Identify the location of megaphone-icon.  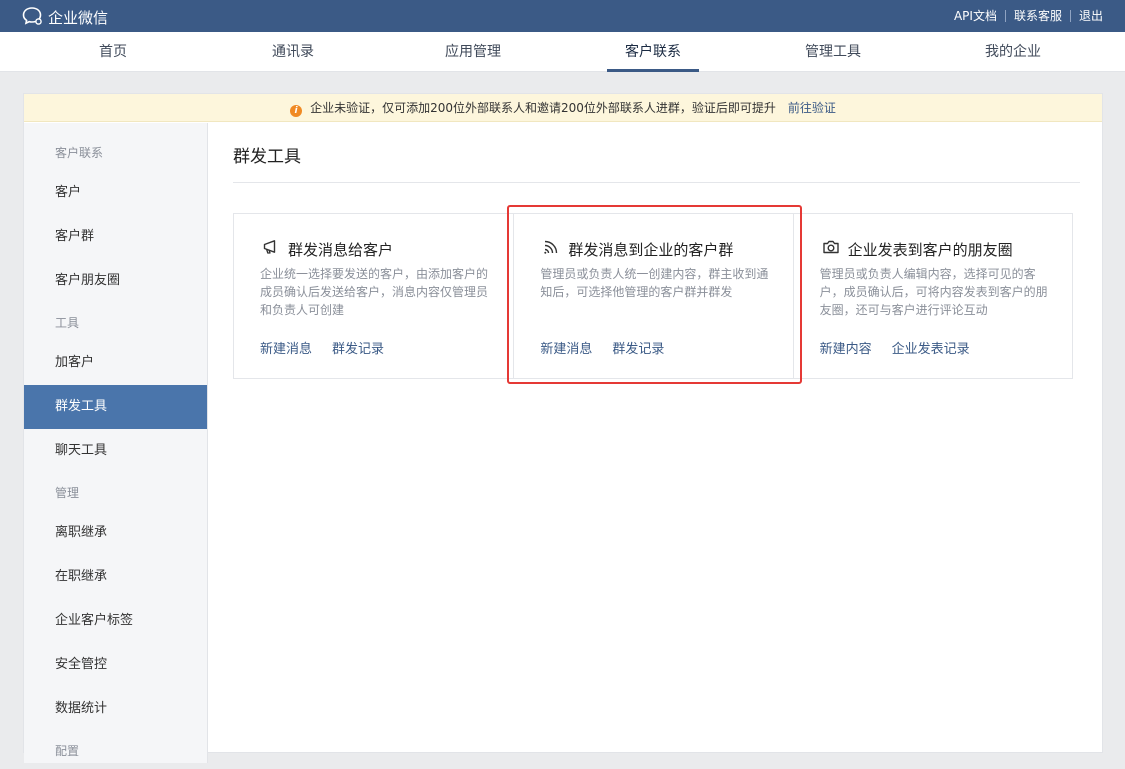
(271, 249).